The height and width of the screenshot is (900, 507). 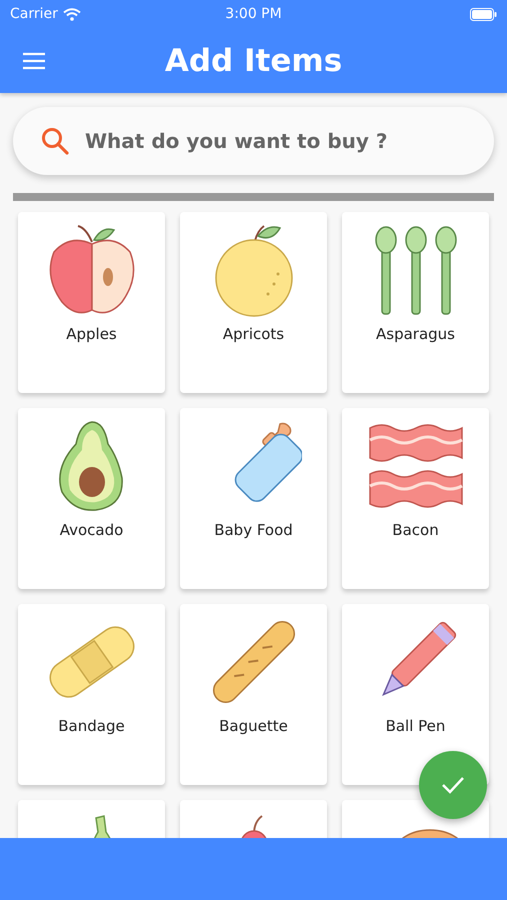 What do you see at coordinates (253, 530) in the screenshot?
I see `item-label: Baby Food` at bounding box center [253, 530].